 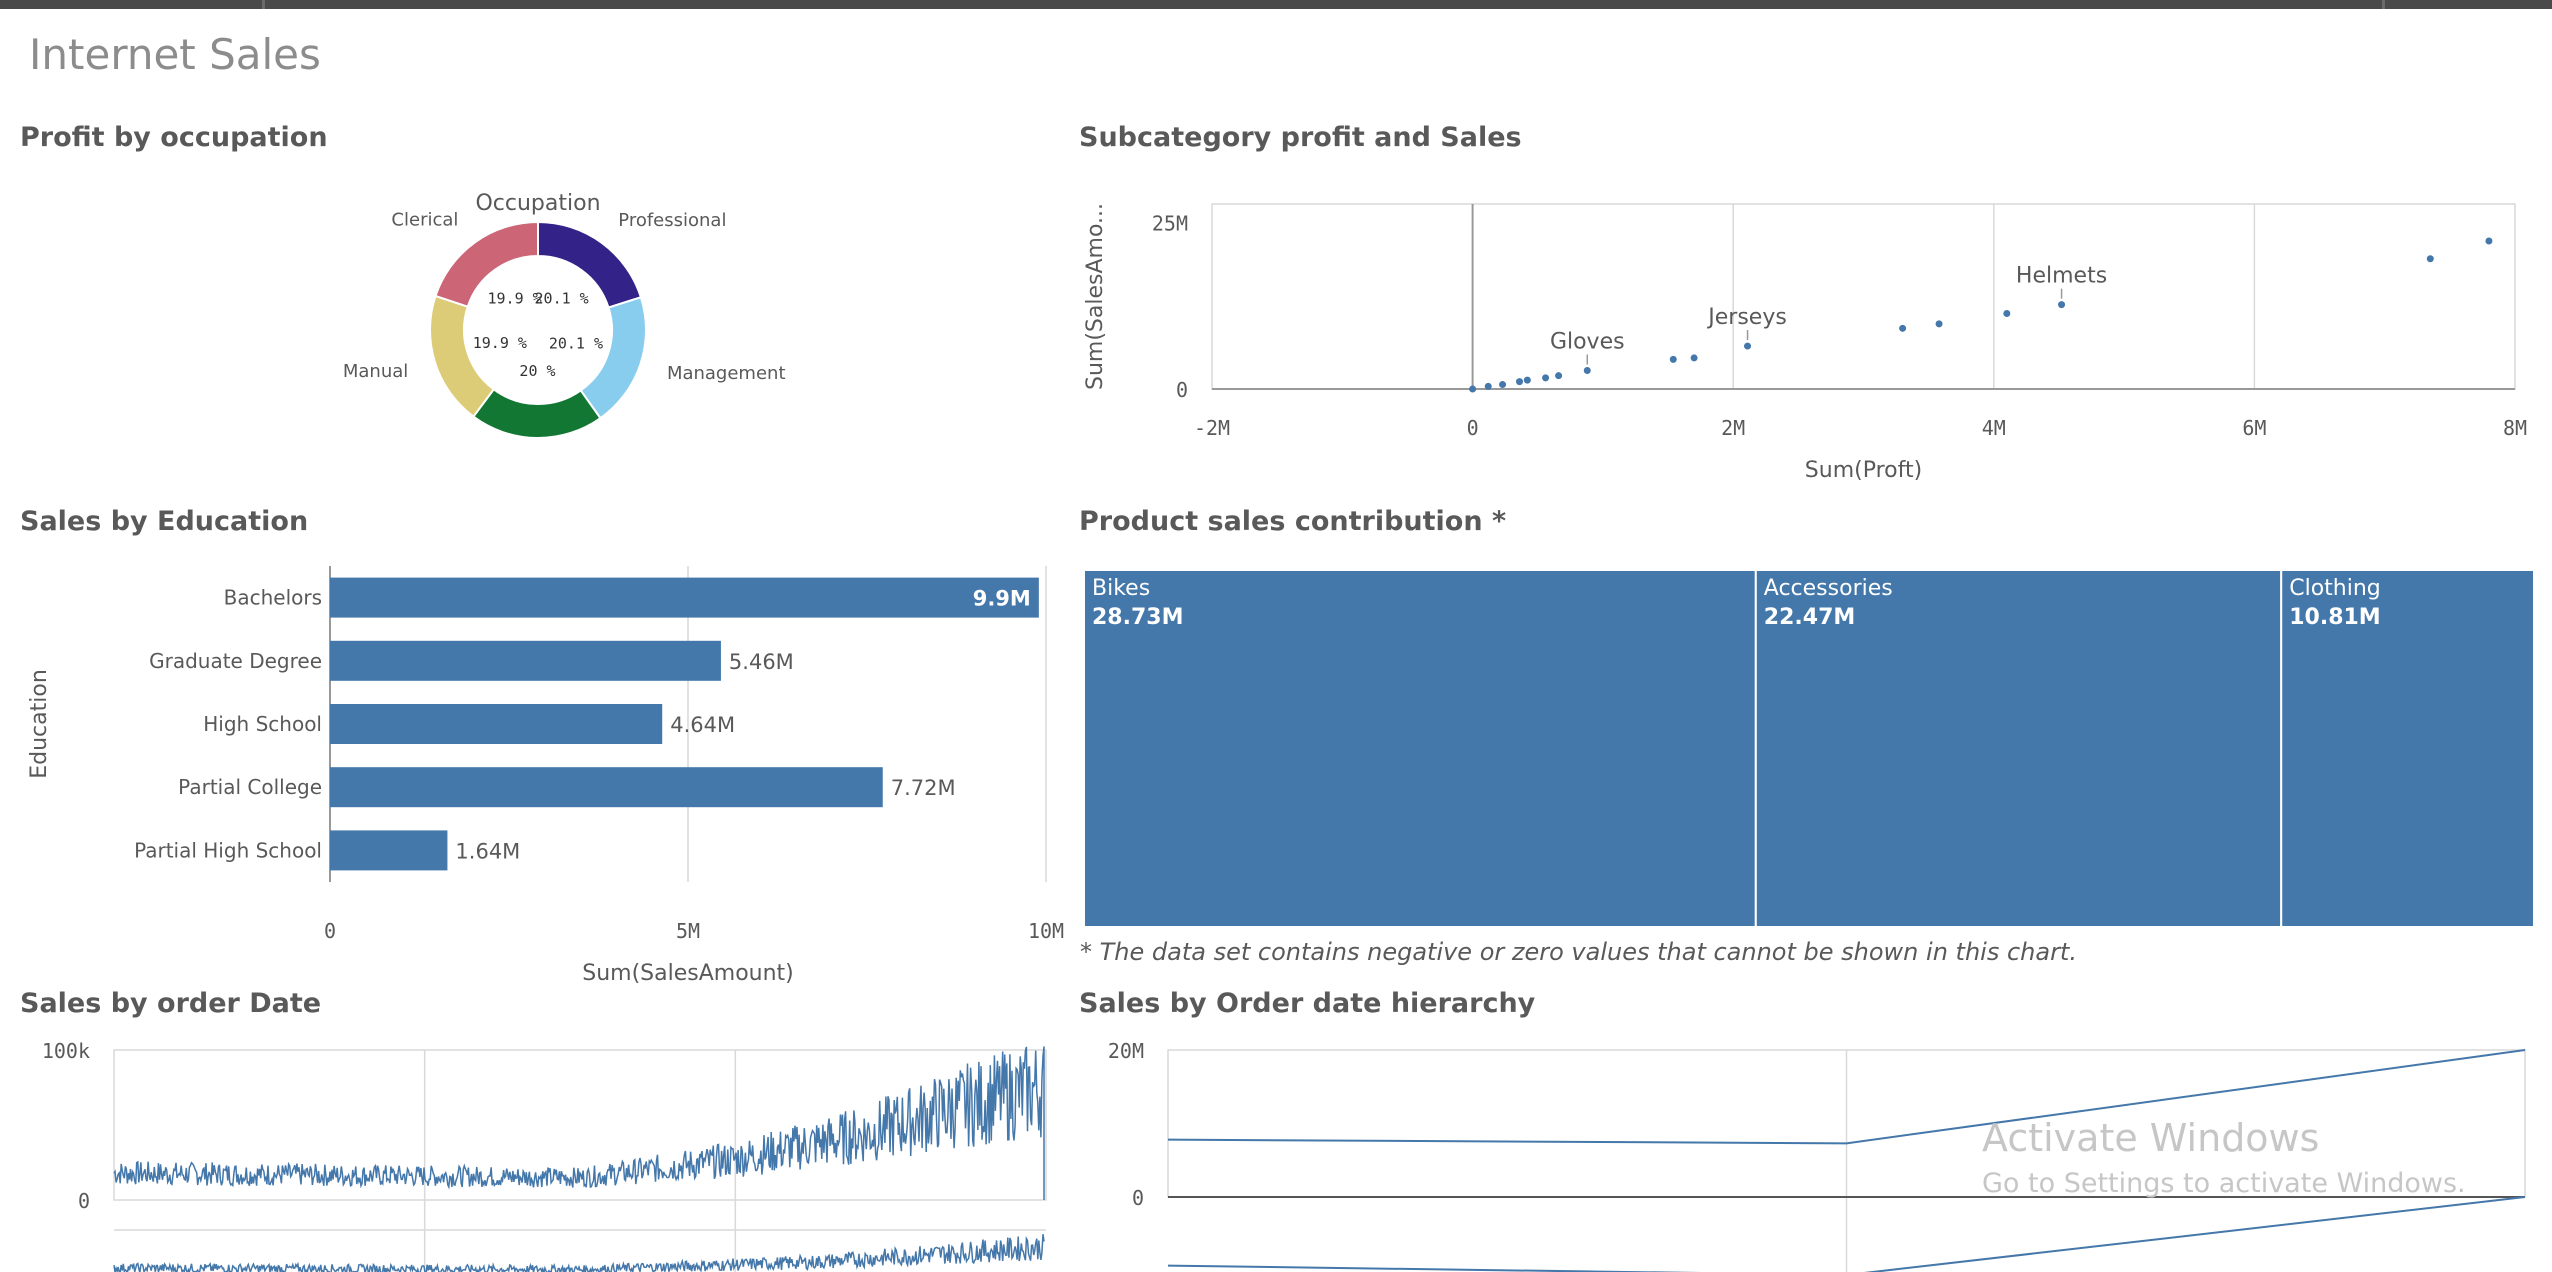 I want to click on bar-value-label: 7.72M, so click(x=923, y=788).